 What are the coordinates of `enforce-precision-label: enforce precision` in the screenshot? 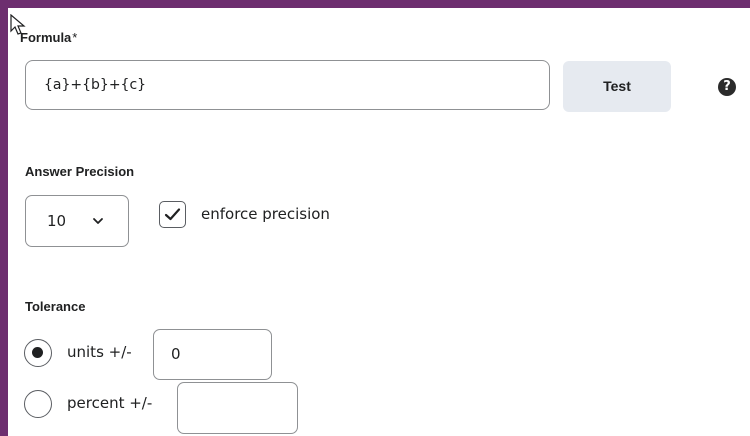 It's located at (265, 214).